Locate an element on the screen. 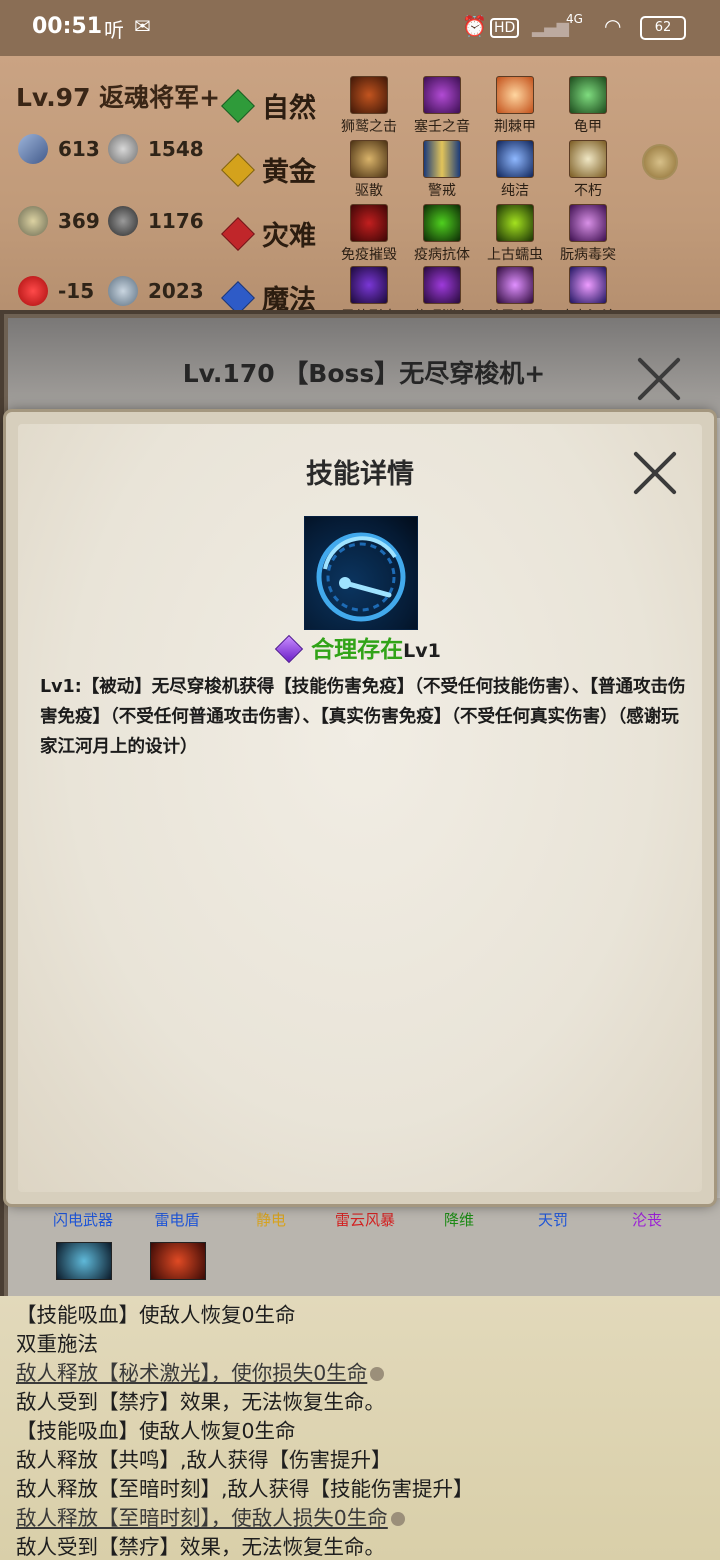 This screenshot has height=1560, width=720. hero-skill: 驱散 is located at coordinates (369, 170).